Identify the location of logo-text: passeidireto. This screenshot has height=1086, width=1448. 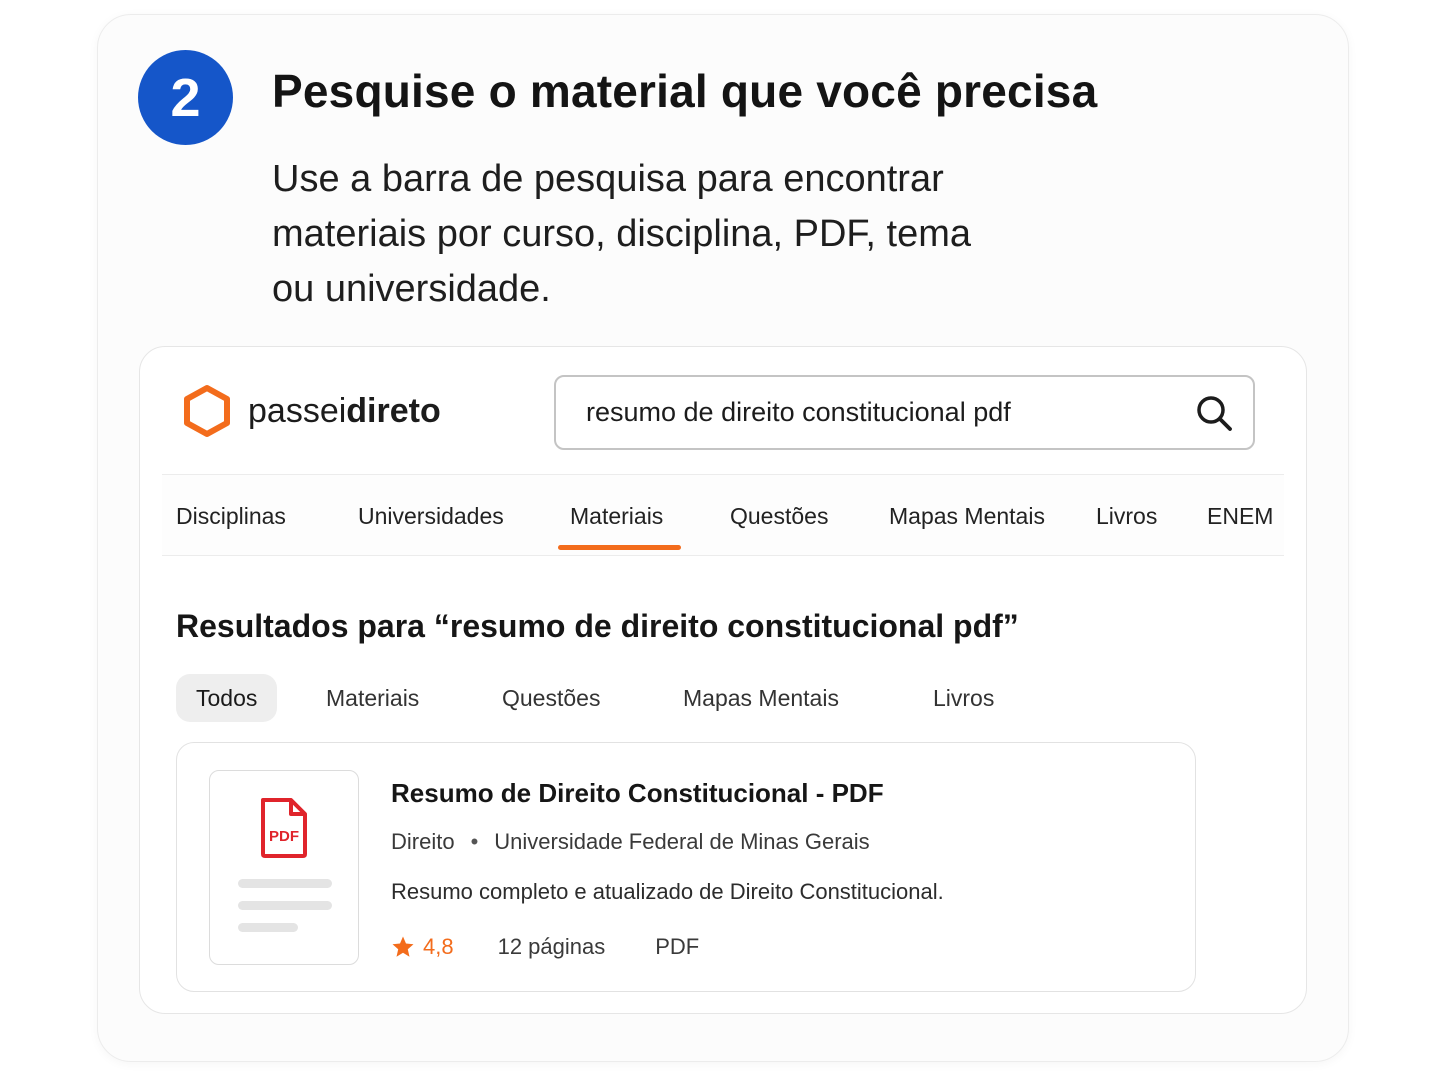
(344, 410).